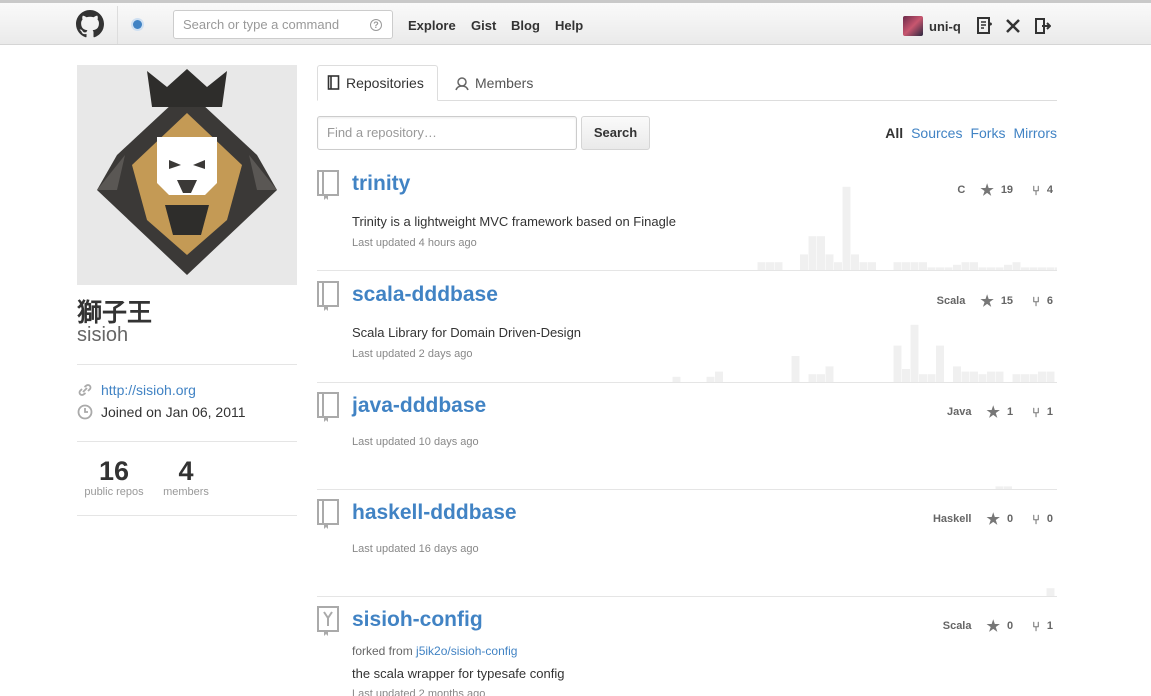 This screenshot has height=696, width=1151. I want to click on help-icon: ?, so click(376, 25).